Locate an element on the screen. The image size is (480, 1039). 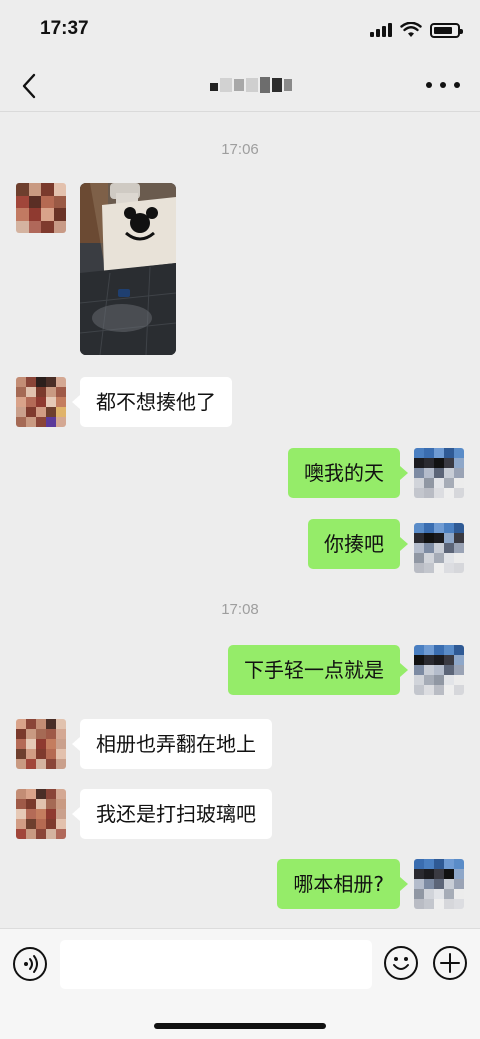
message-bubble-received: 相册也弄翻在地上 is located at coordinates (172, 744).